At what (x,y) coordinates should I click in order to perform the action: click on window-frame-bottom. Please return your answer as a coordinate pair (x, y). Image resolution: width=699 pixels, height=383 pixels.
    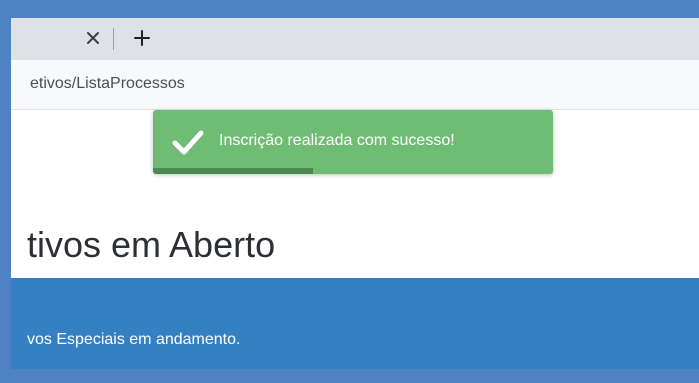
    Looking at the image, I should click on (349, 376).